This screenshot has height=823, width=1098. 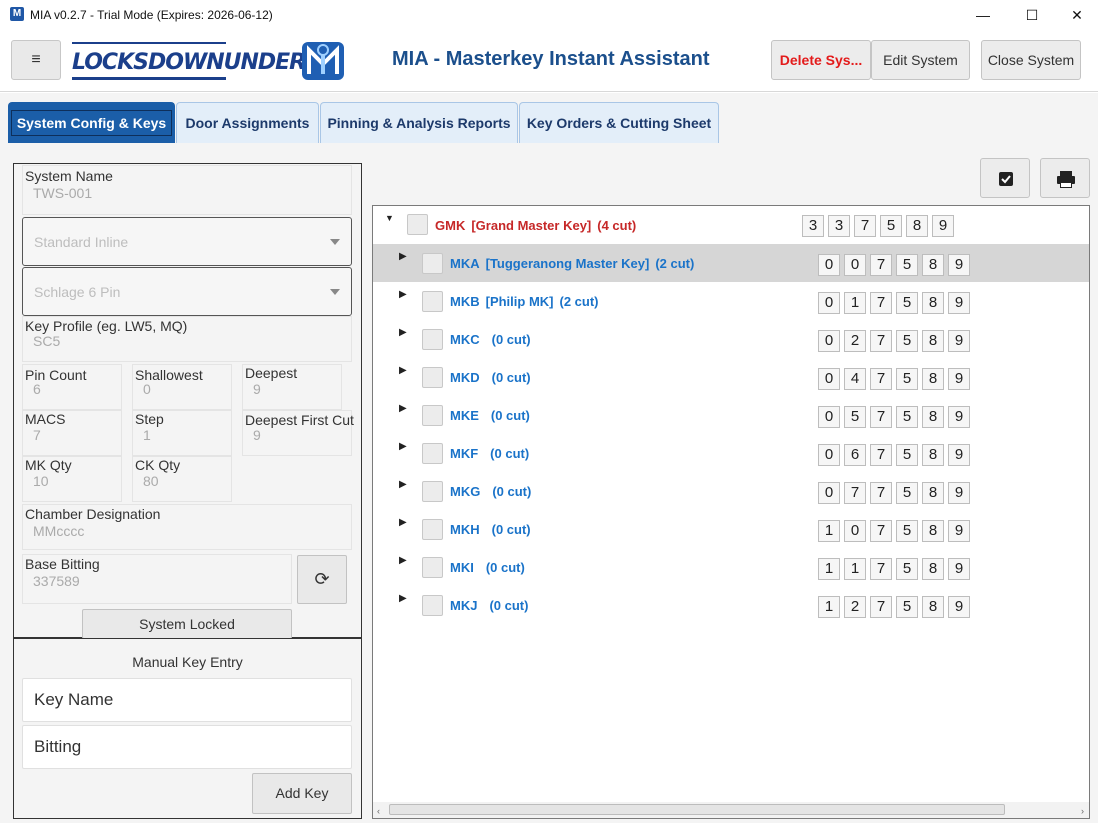 I want to click on key-code: MKH, so click(x=465, y=529).